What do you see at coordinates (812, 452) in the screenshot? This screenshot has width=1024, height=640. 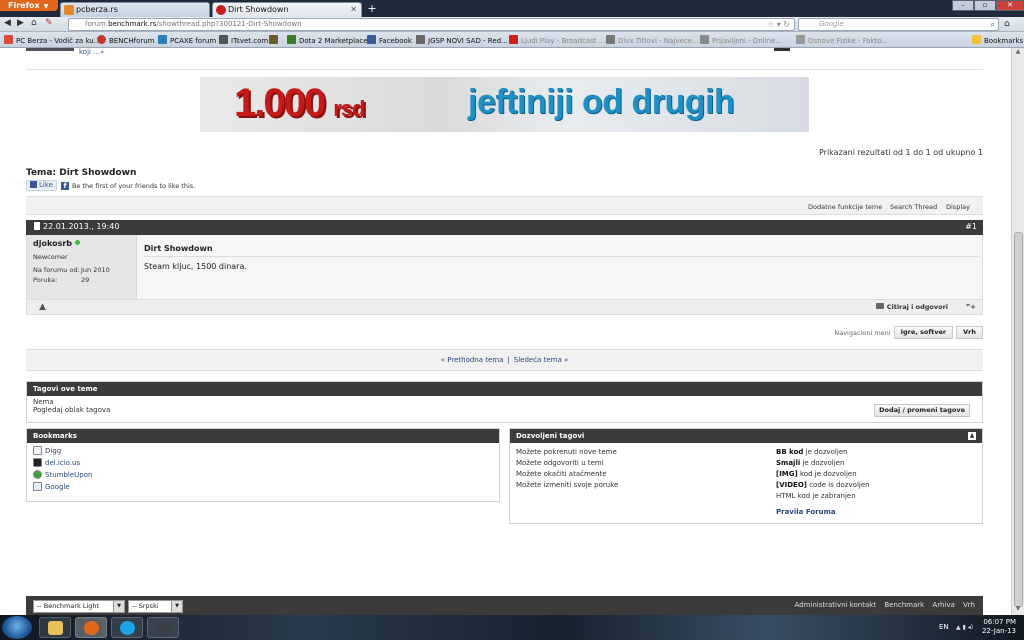 I see `code-permission-item: BB kod je dozvoljen` at bounding box center [812, 452].